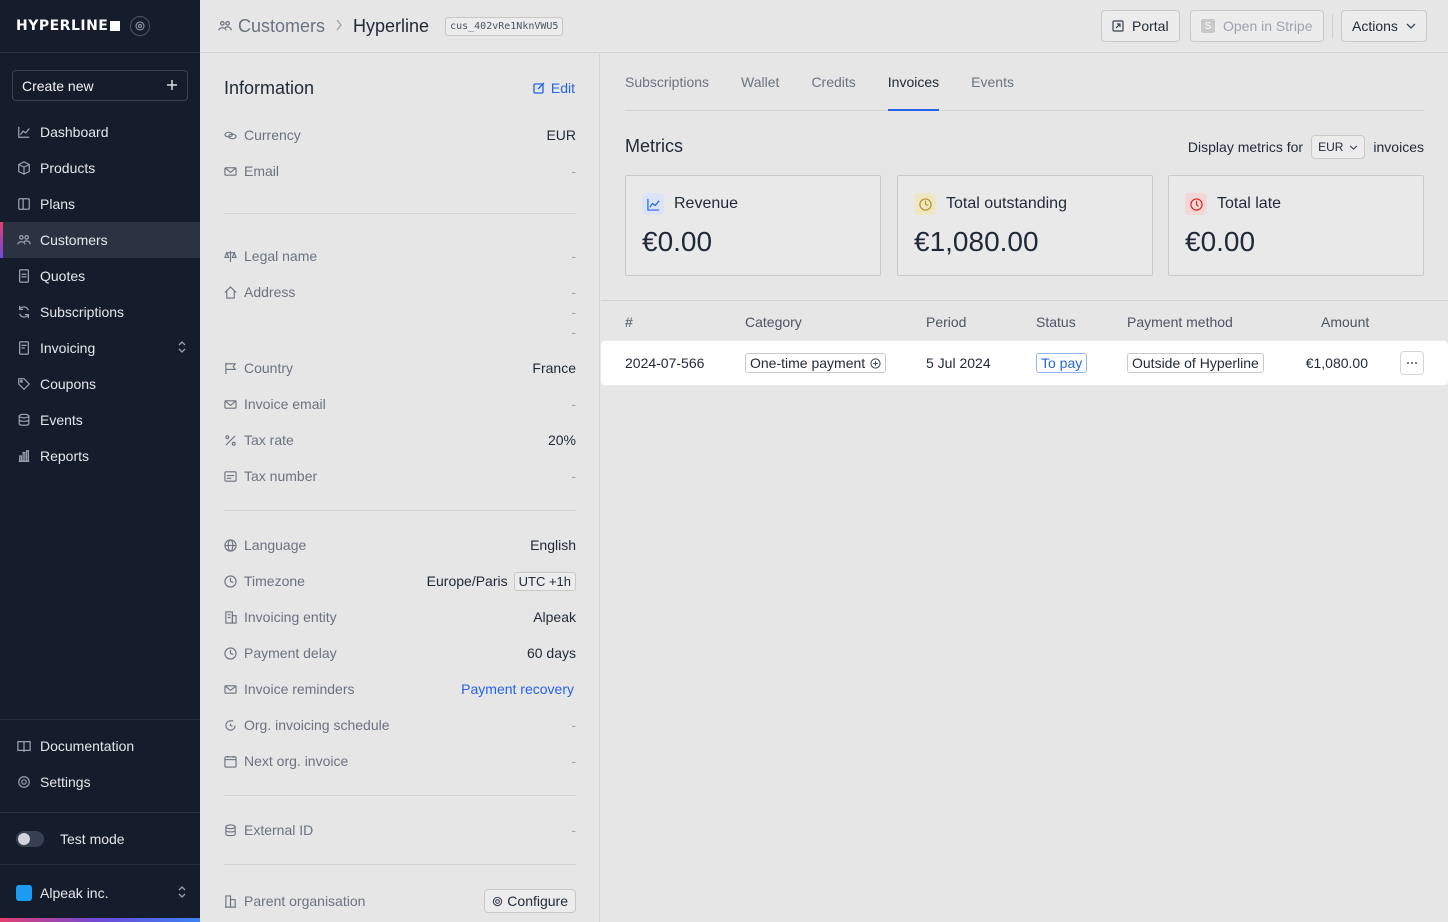  Describe the element at coordinates (497, 901) in the screenshot. I see `gear-icon` at that location.